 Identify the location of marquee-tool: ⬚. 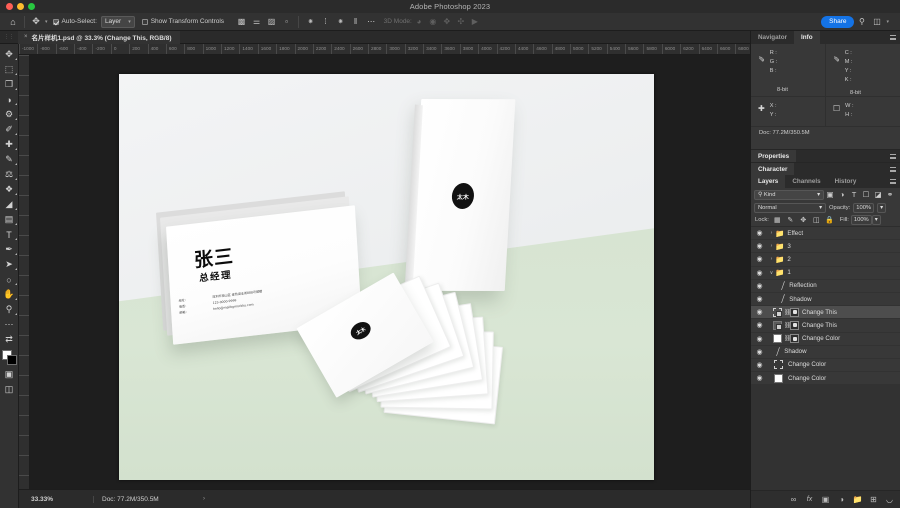
(9, 69).